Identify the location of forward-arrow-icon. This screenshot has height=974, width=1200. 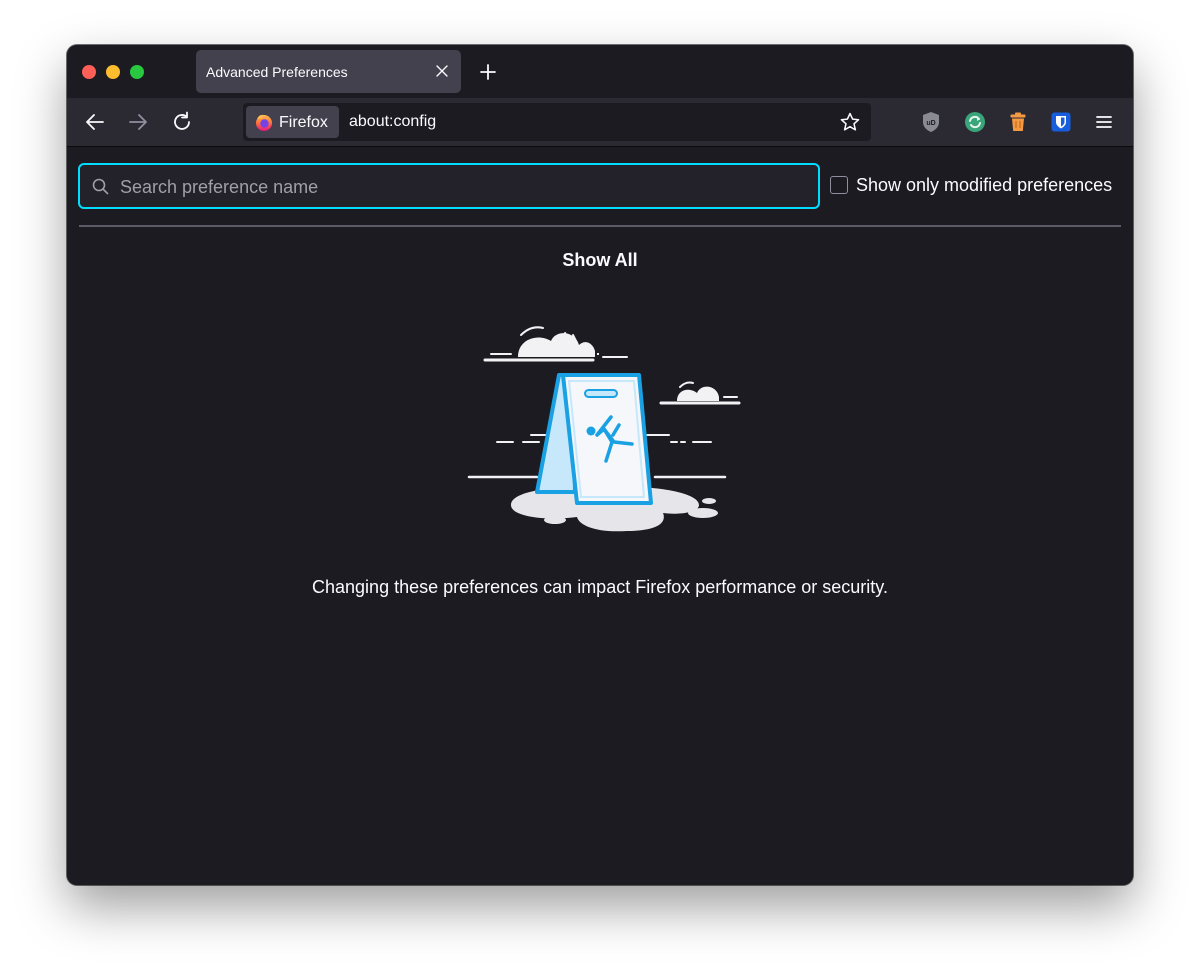
(138, 122).